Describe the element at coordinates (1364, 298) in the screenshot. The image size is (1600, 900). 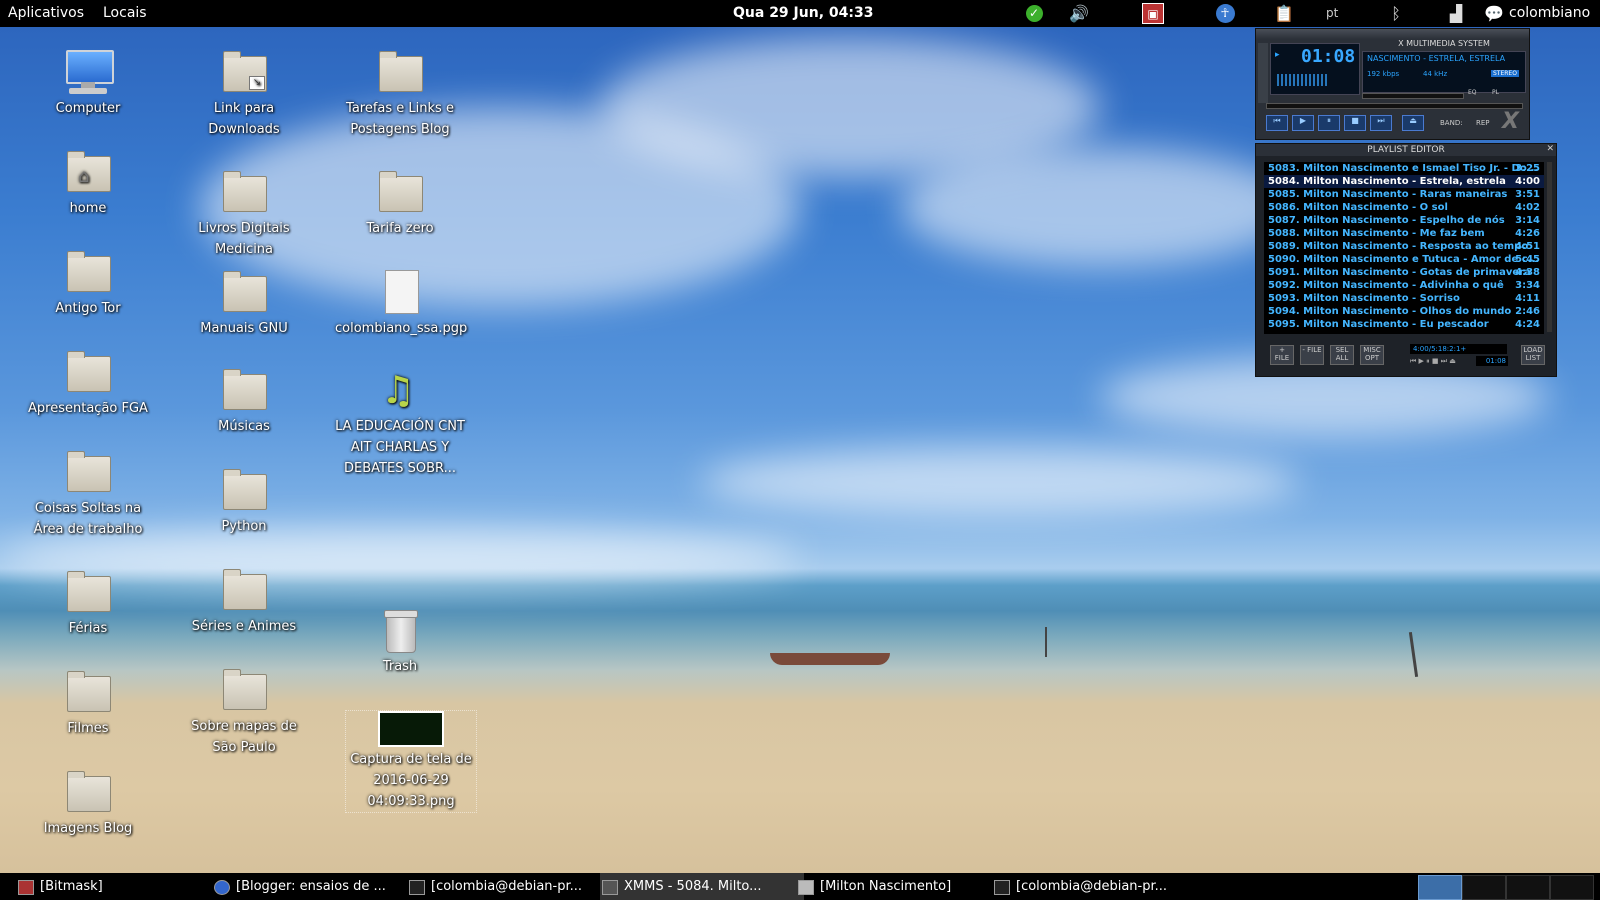
I see `track-label: 5093. Milton Nascimento - Sorriso` at that location.